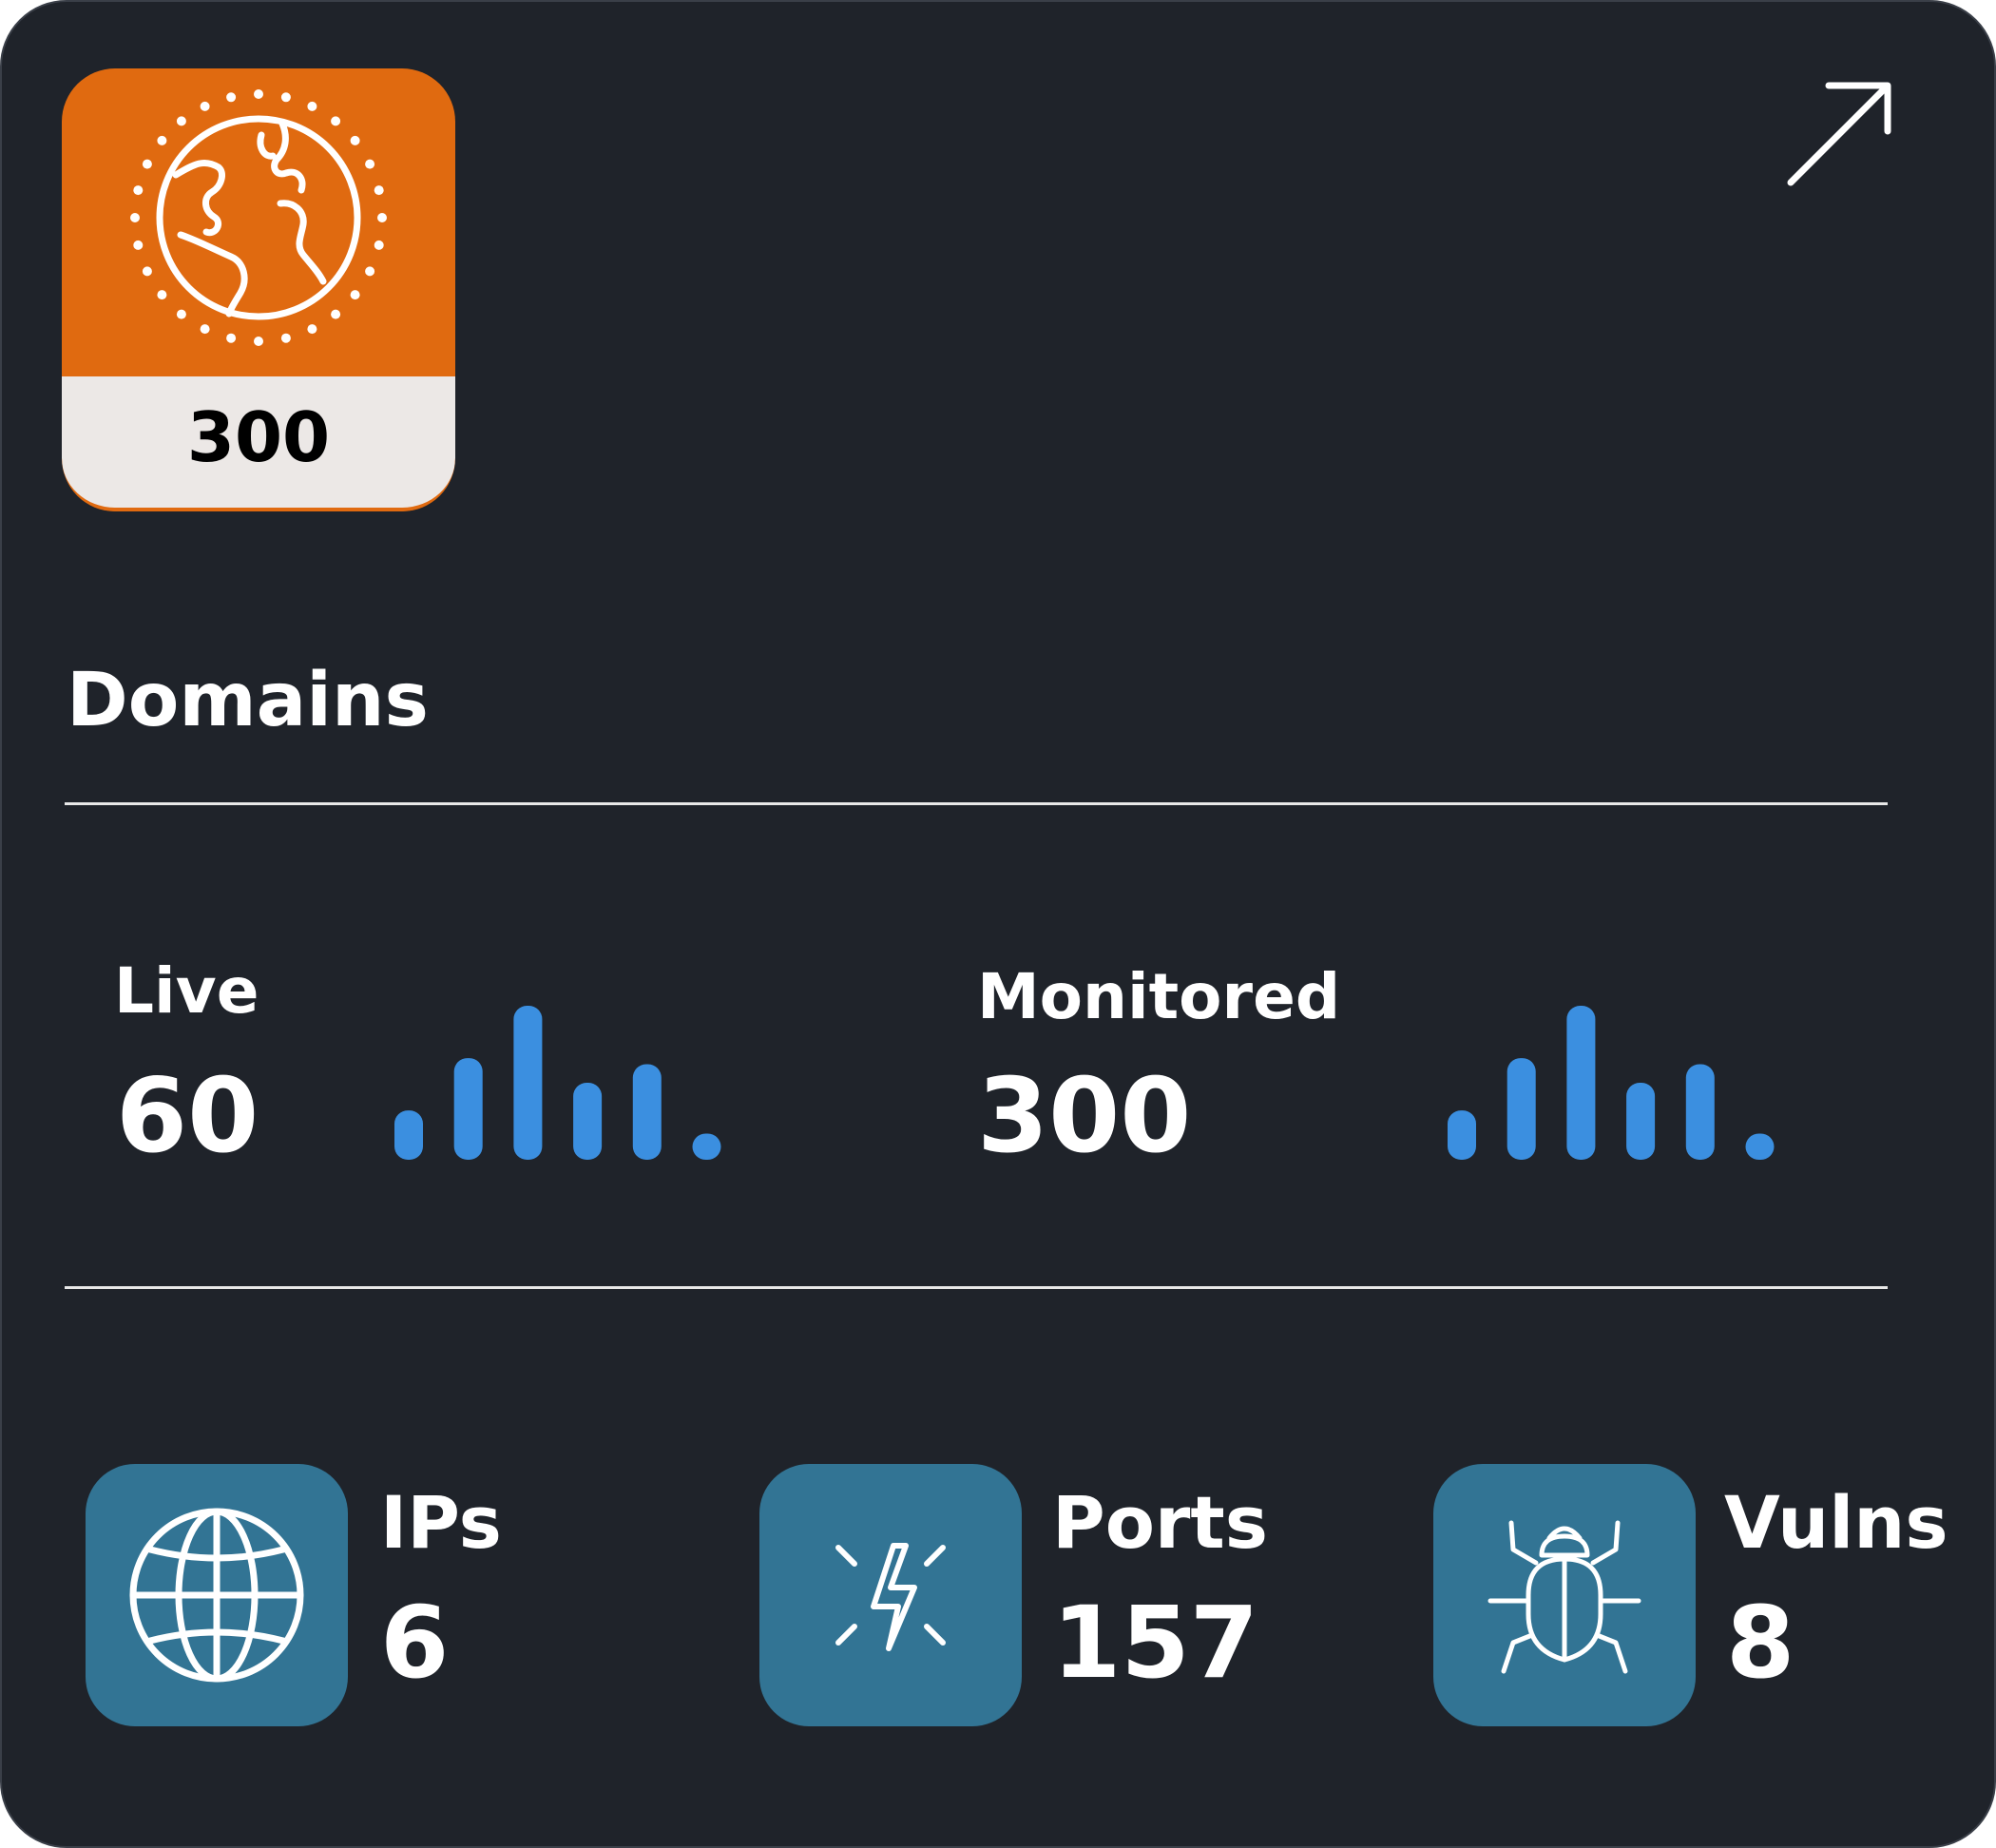  What do you see at coordinates (558, 1083) in the screenshot?
I see `trend-bars-live` at bounding box center [558, 1083].